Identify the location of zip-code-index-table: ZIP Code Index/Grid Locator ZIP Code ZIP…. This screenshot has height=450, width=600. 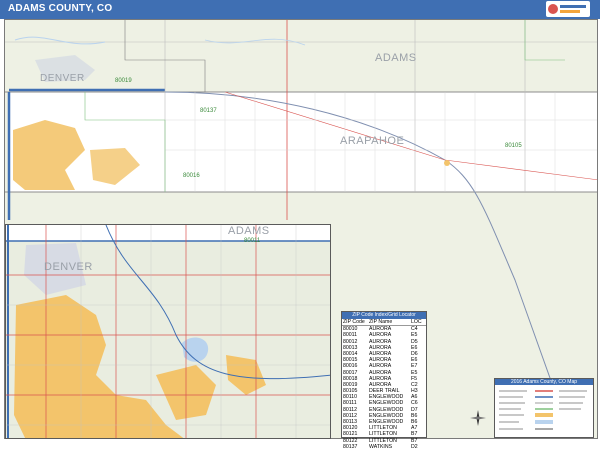
(384, 380).